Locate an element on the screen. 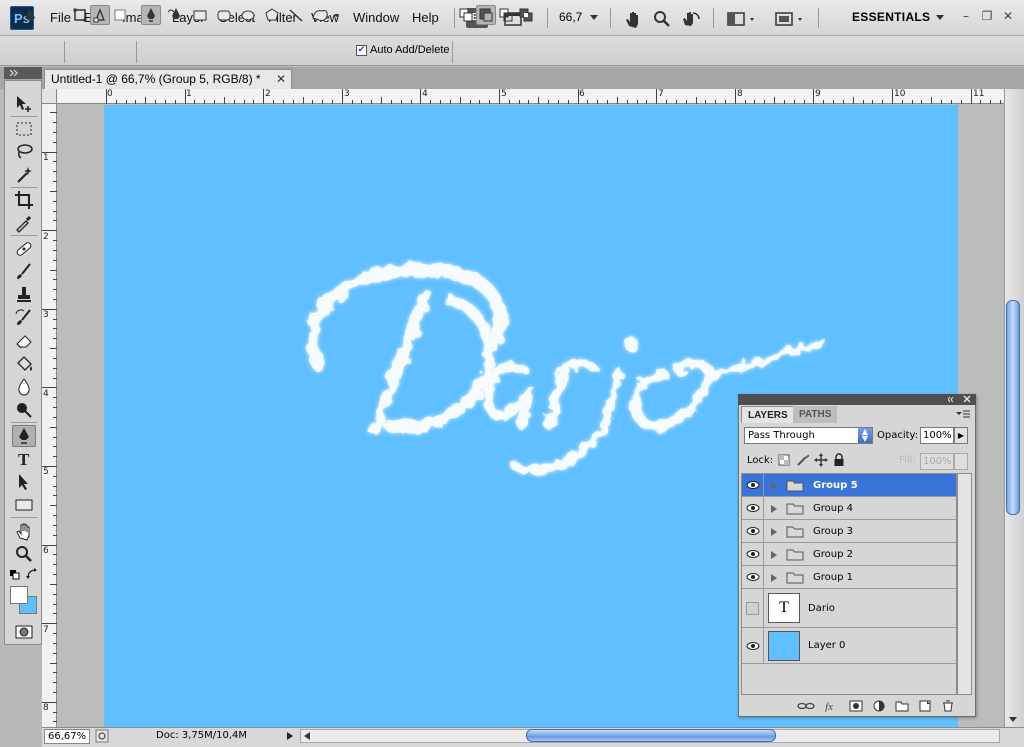  status-info-icon is located at coordinates (102, 736).